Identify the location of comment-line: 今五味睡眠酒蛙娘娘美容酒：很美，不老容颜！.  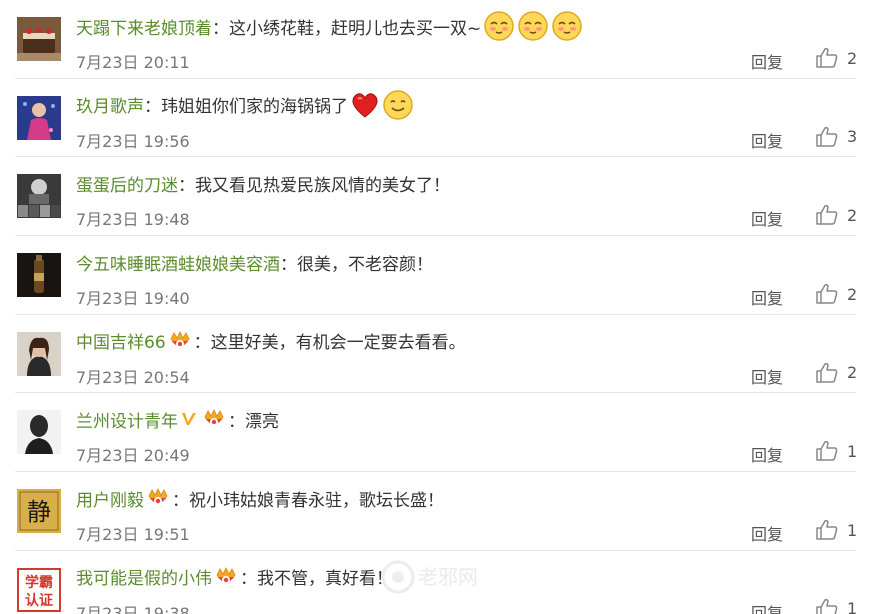
(254, 262).